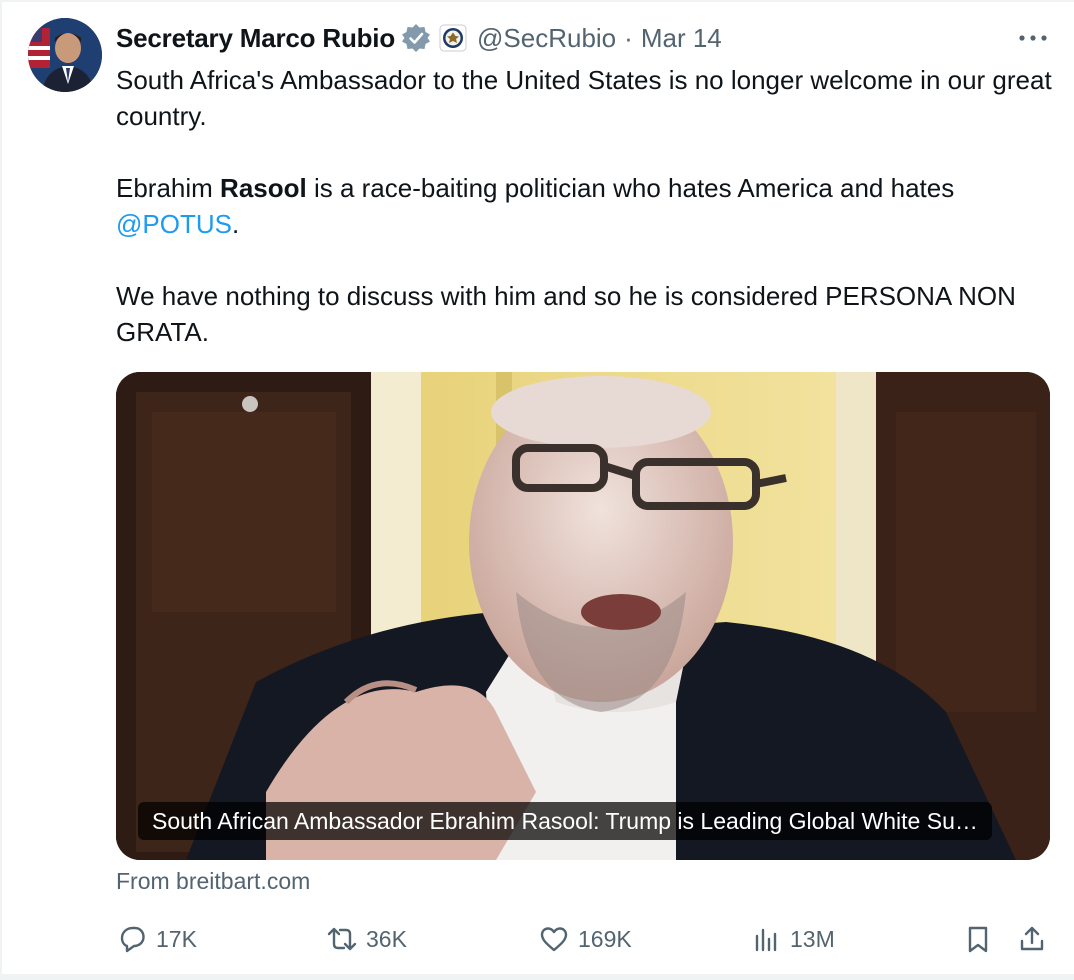 Image resolution: width=1074 pixels, height=980 pixels. Describe the element at coordinates (766, 939) in the screenshot. I see `analytics-bars-icon` at that location.